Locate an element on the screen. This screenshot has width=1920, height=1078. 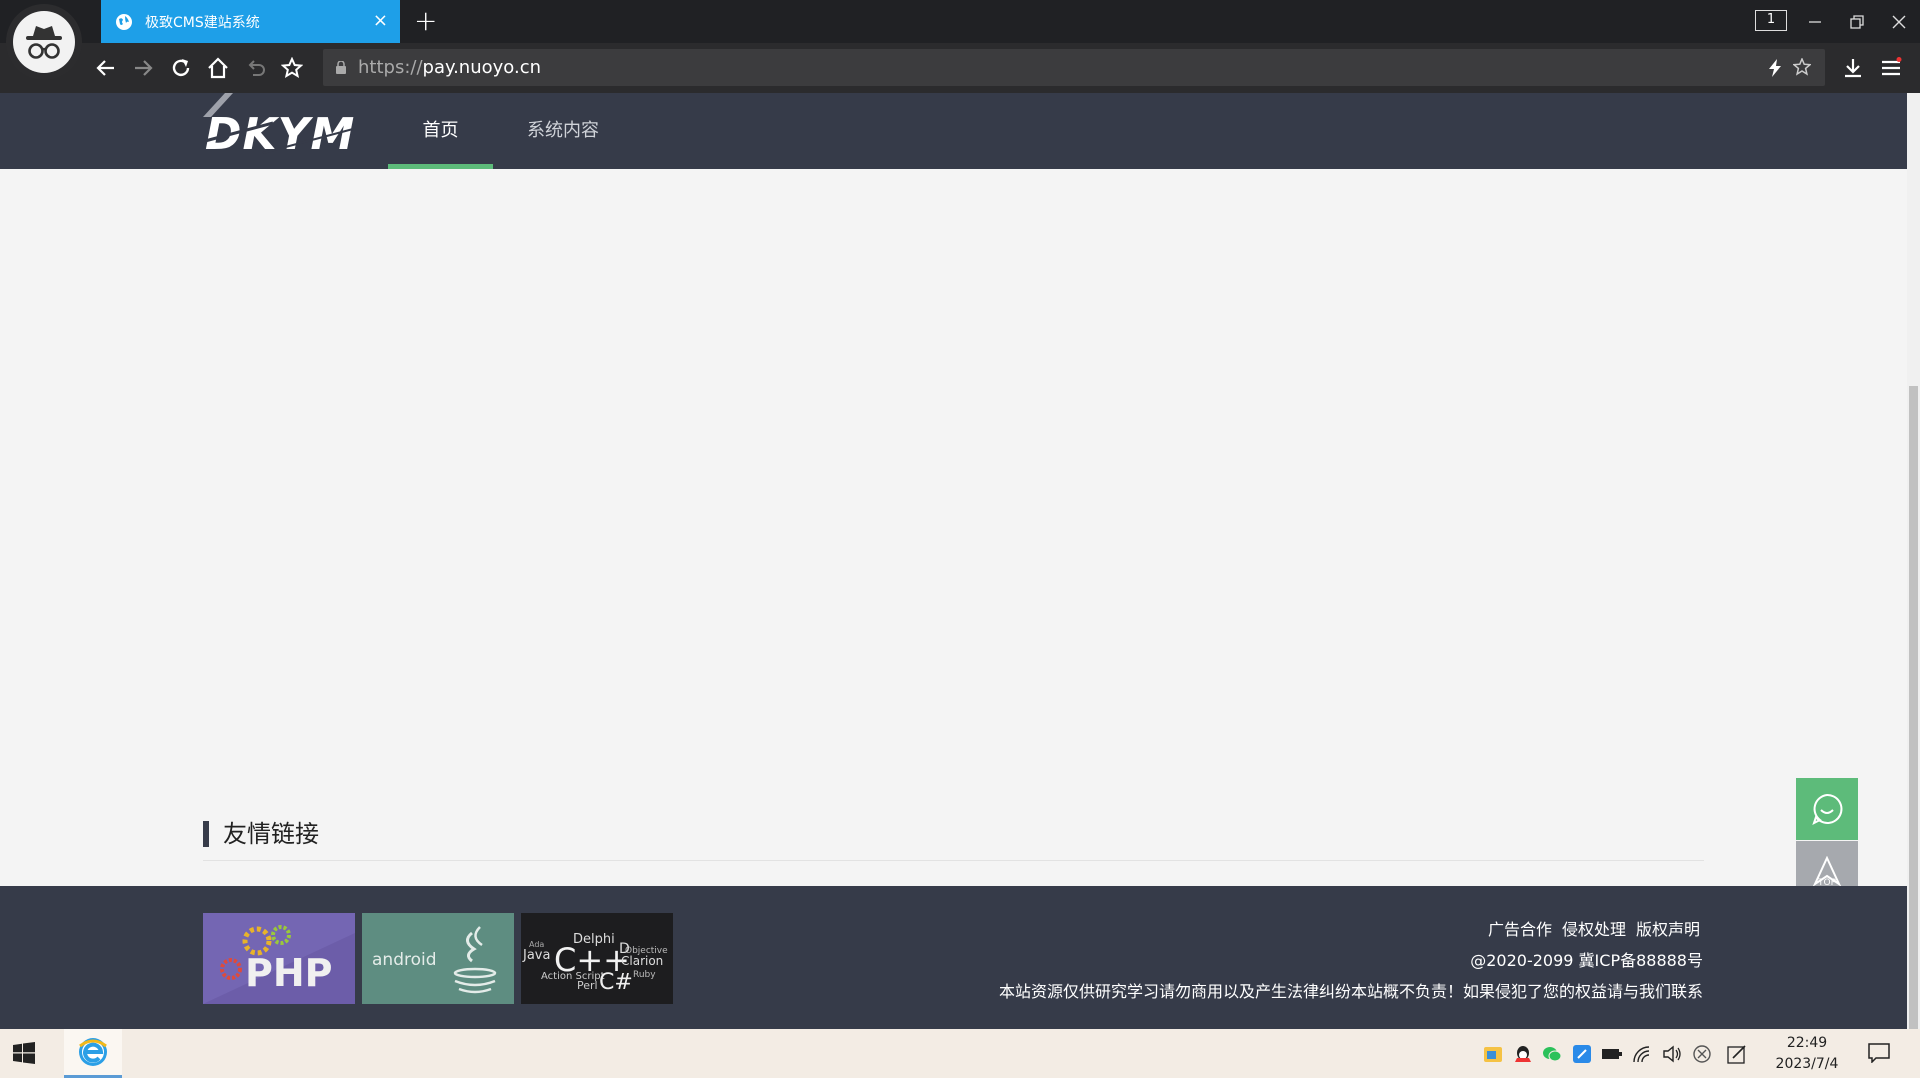
download-icon is located at coordinates (1853, 68).